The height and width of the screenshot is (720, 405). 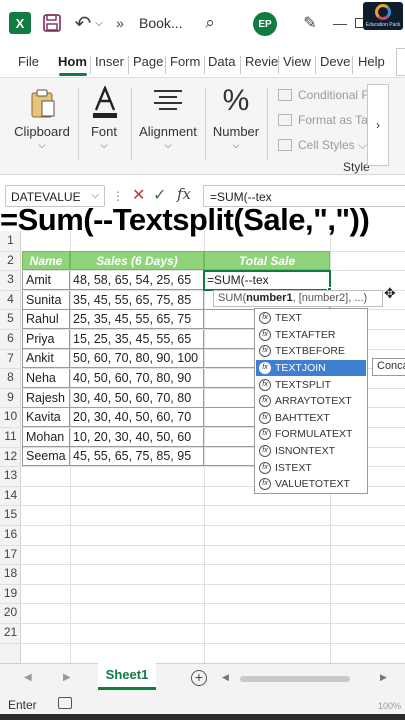 I want to click on cell-name: Rahul, so click(x=46, y=320).